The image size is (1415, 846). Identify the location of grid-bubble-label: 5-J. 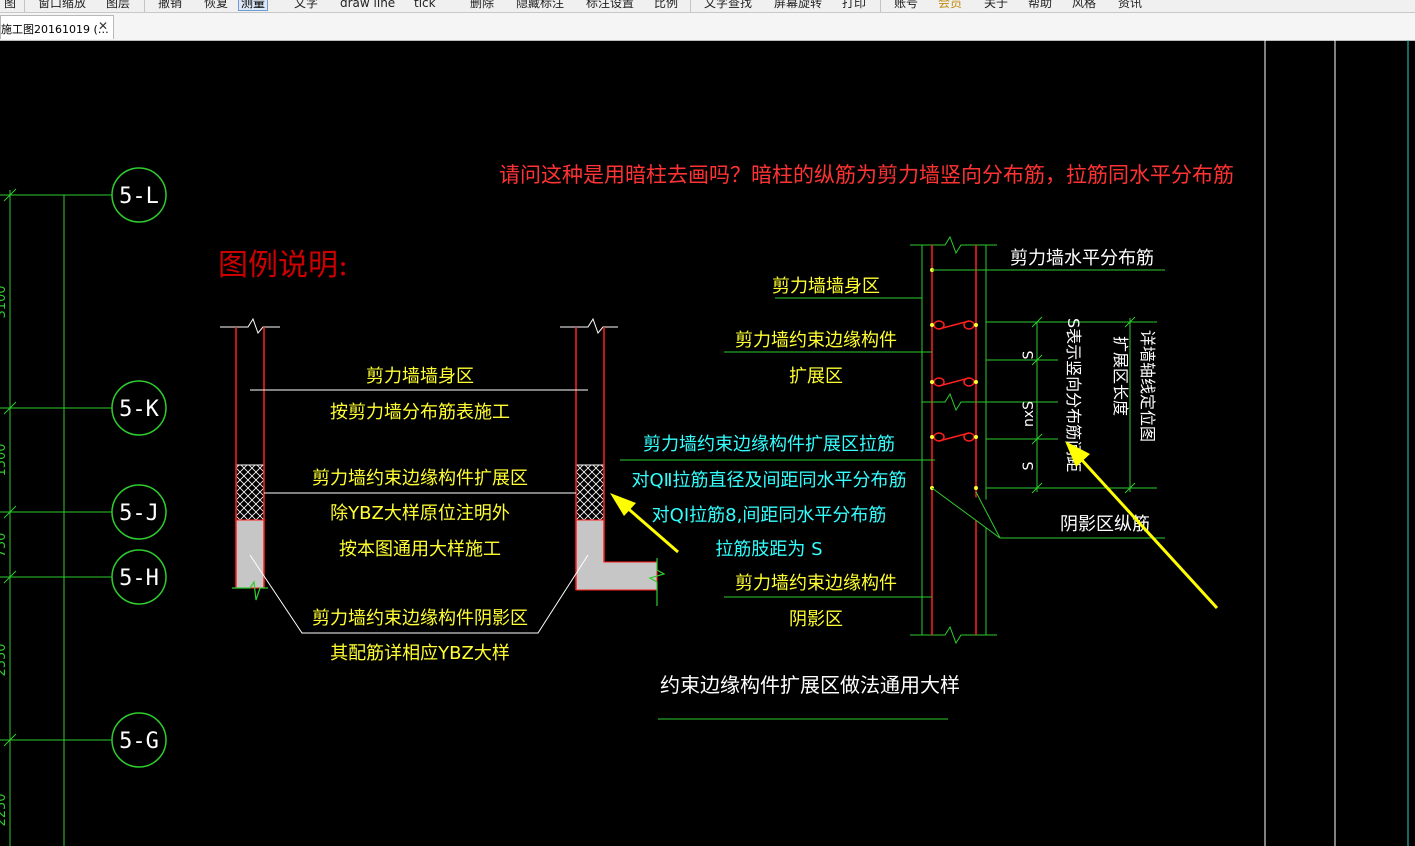
(139, 513).